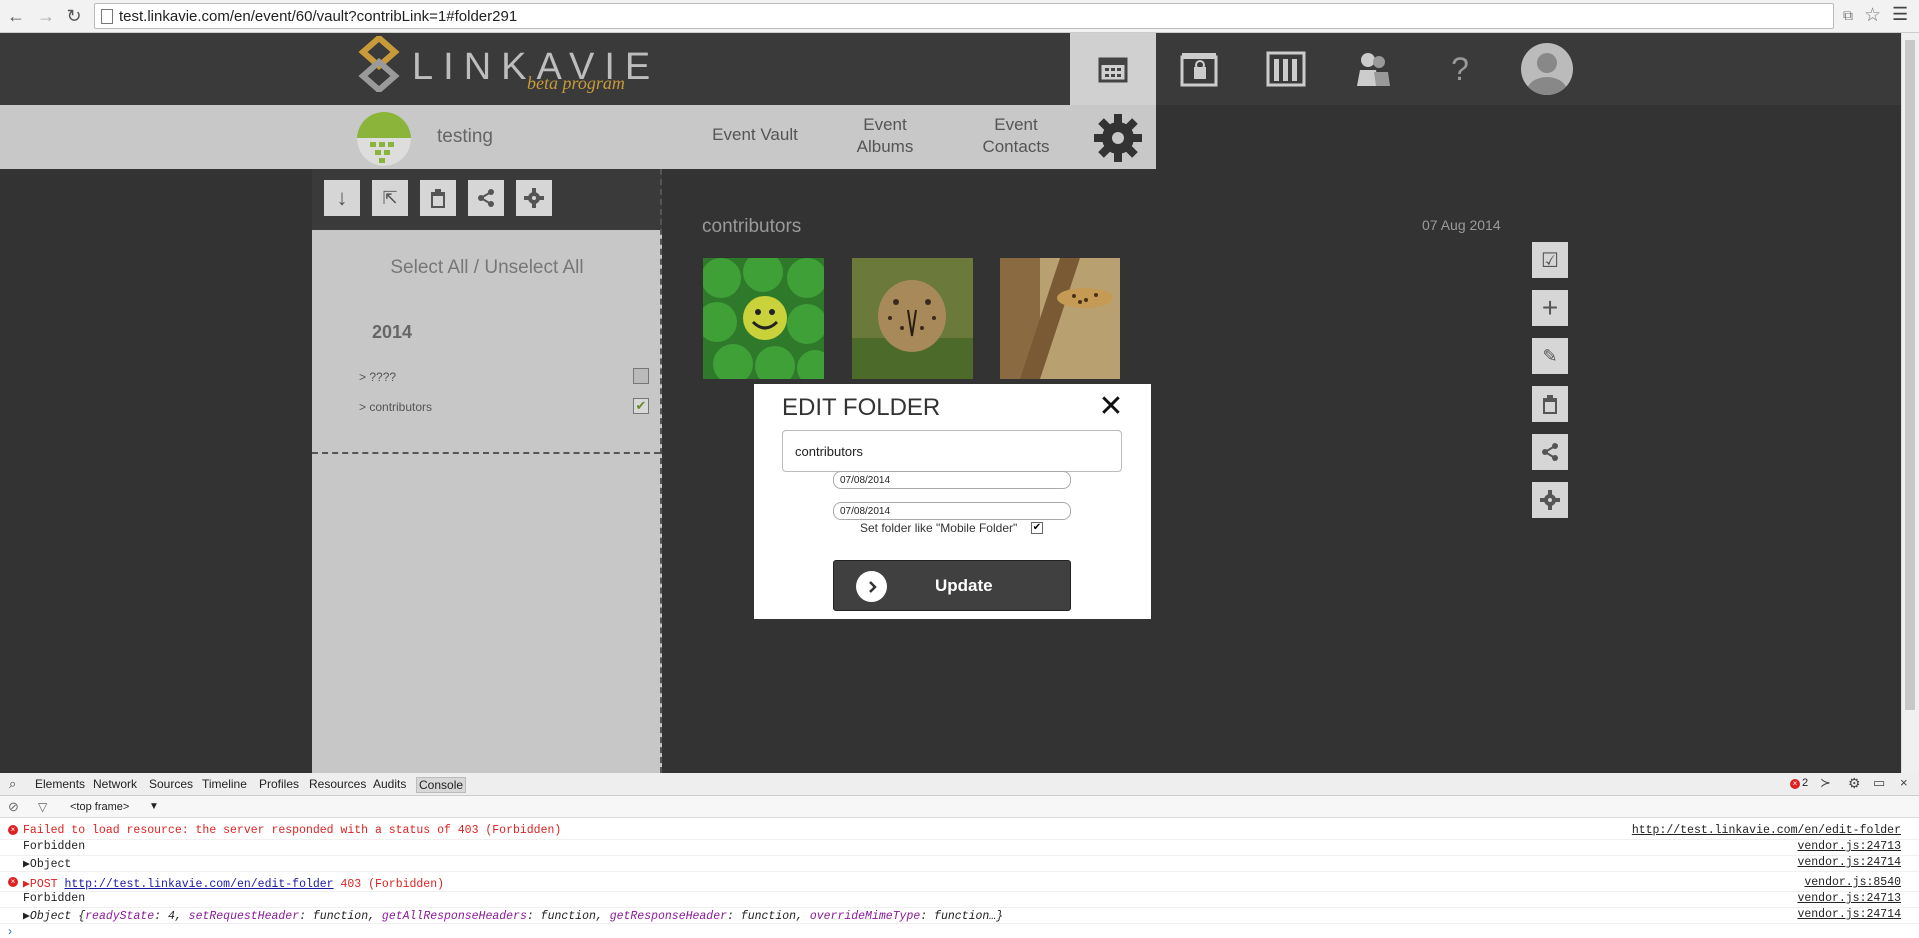 This screenshot has height=938, width=1919. Describe the element at coordinates (154, 806) in the screenshot. I see `frame-dropdown-icon: ▼` at that location.